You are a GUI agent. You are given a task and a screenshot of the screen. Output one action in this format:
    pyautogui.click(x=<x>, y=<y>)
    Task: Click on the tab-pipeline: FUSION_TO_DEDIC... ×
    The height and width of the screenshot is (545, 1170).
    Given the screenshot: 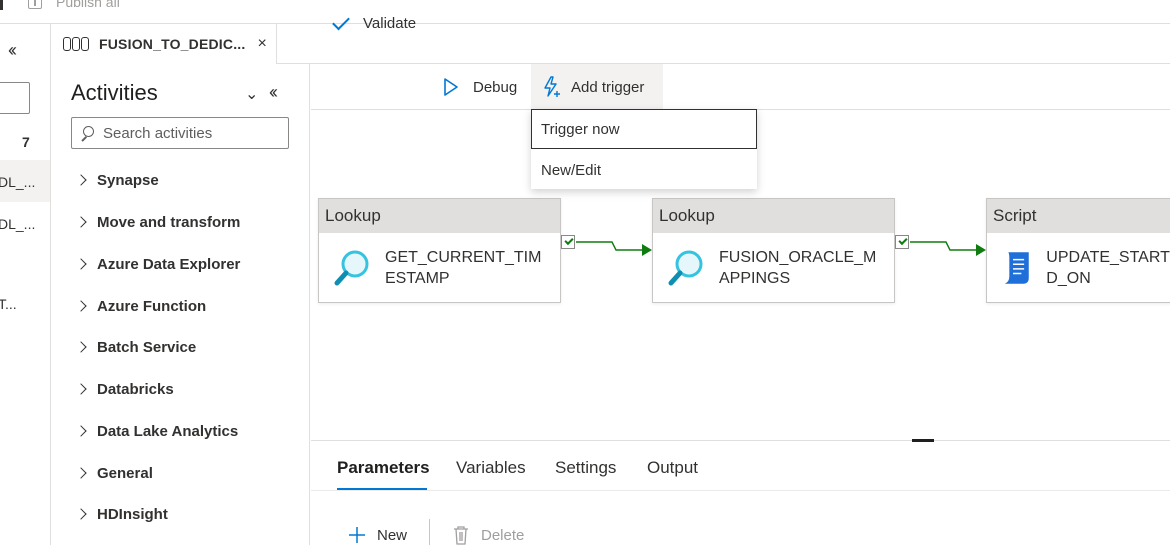 What is the action you would take?
    pyautogui.click(x=164, y=44)
    